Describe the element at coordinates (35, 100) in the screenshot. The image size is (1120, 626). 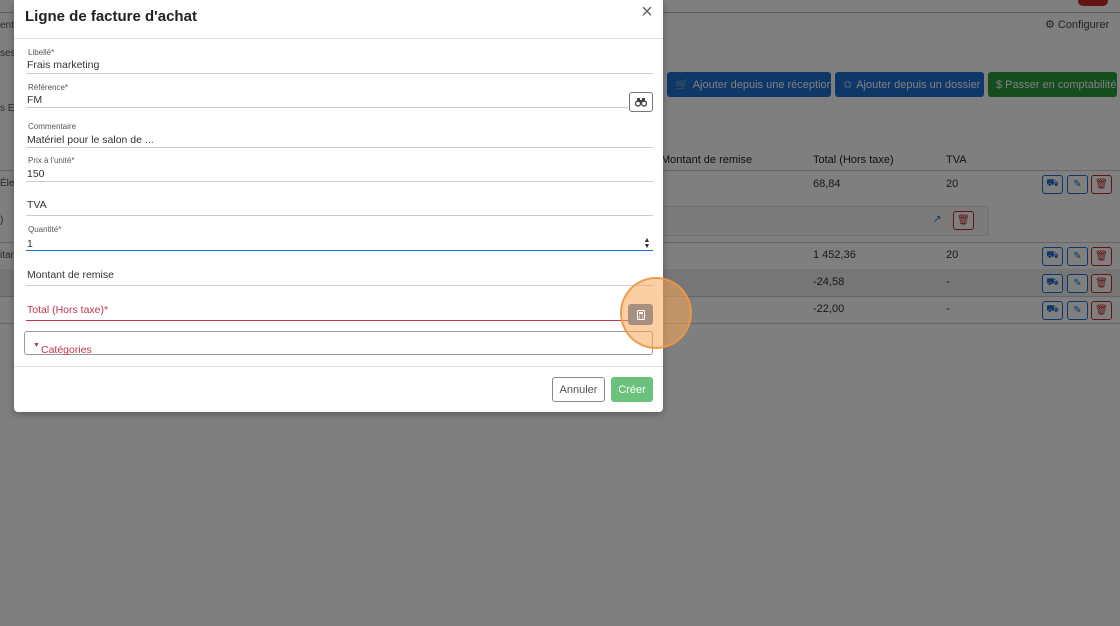
I see `reference-field-value: FM` at that location.